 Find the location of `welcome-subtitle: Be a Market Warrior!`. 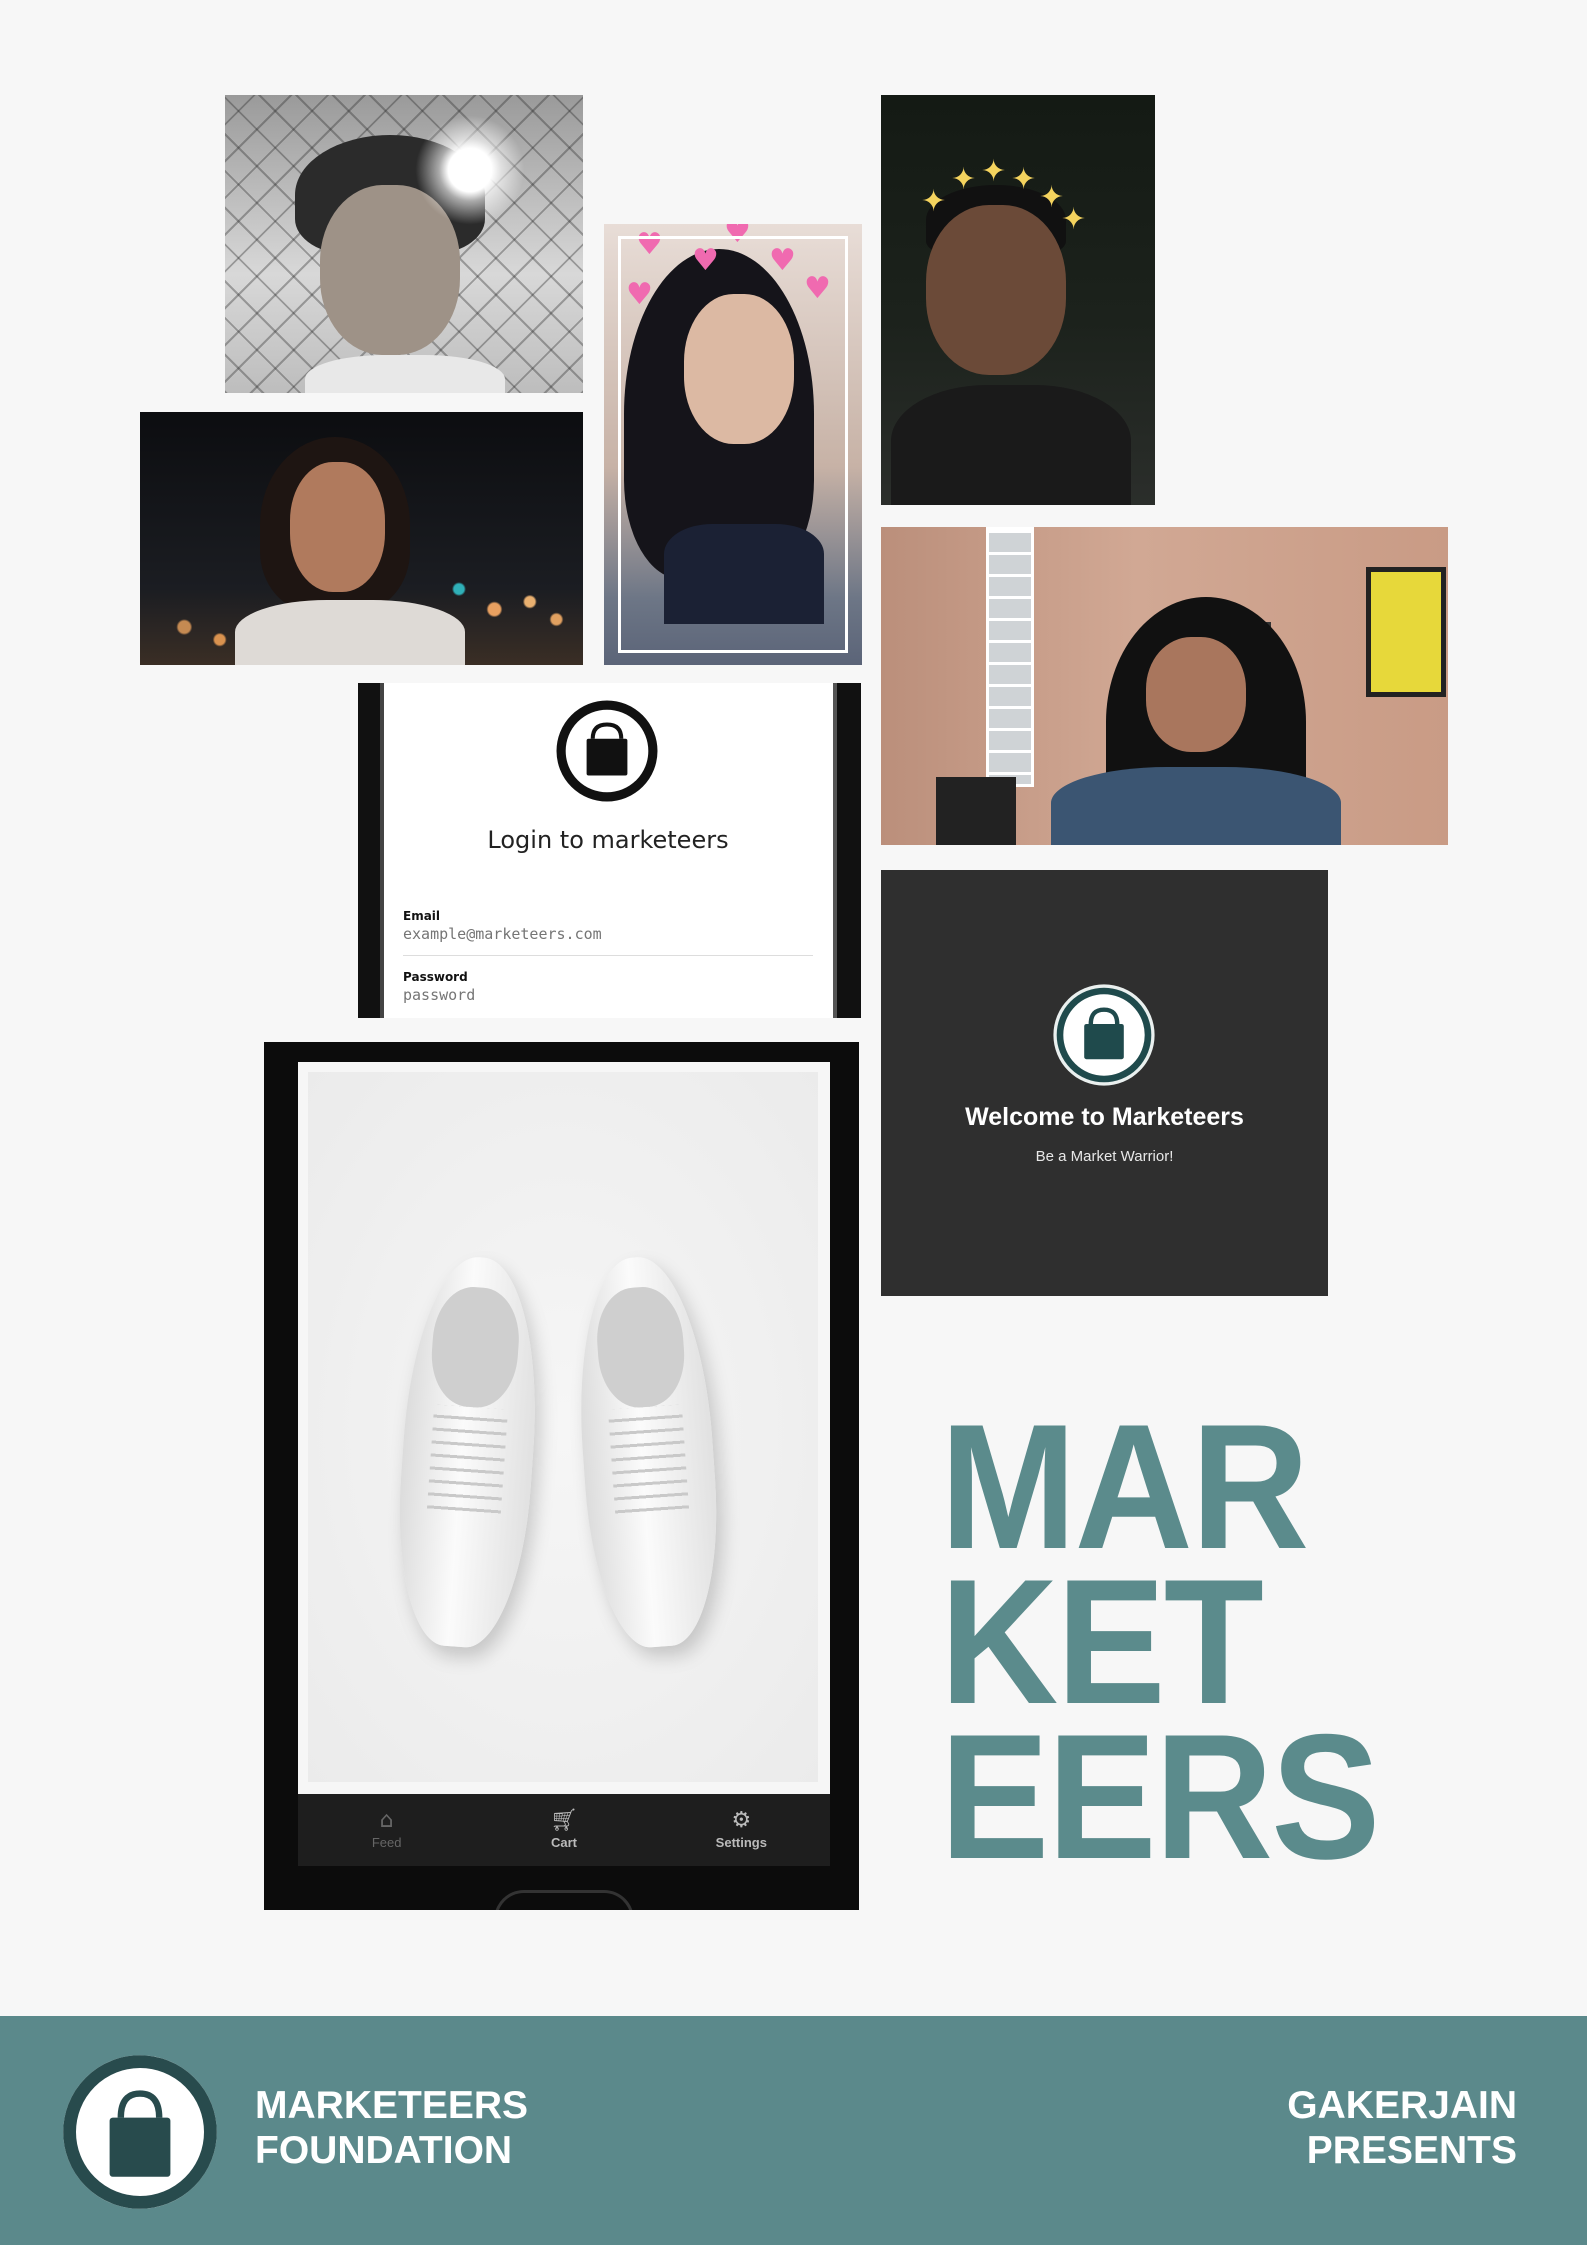

welcome-subtitle: Be a Market Warrior! is located at coordinates (1104, 1156).